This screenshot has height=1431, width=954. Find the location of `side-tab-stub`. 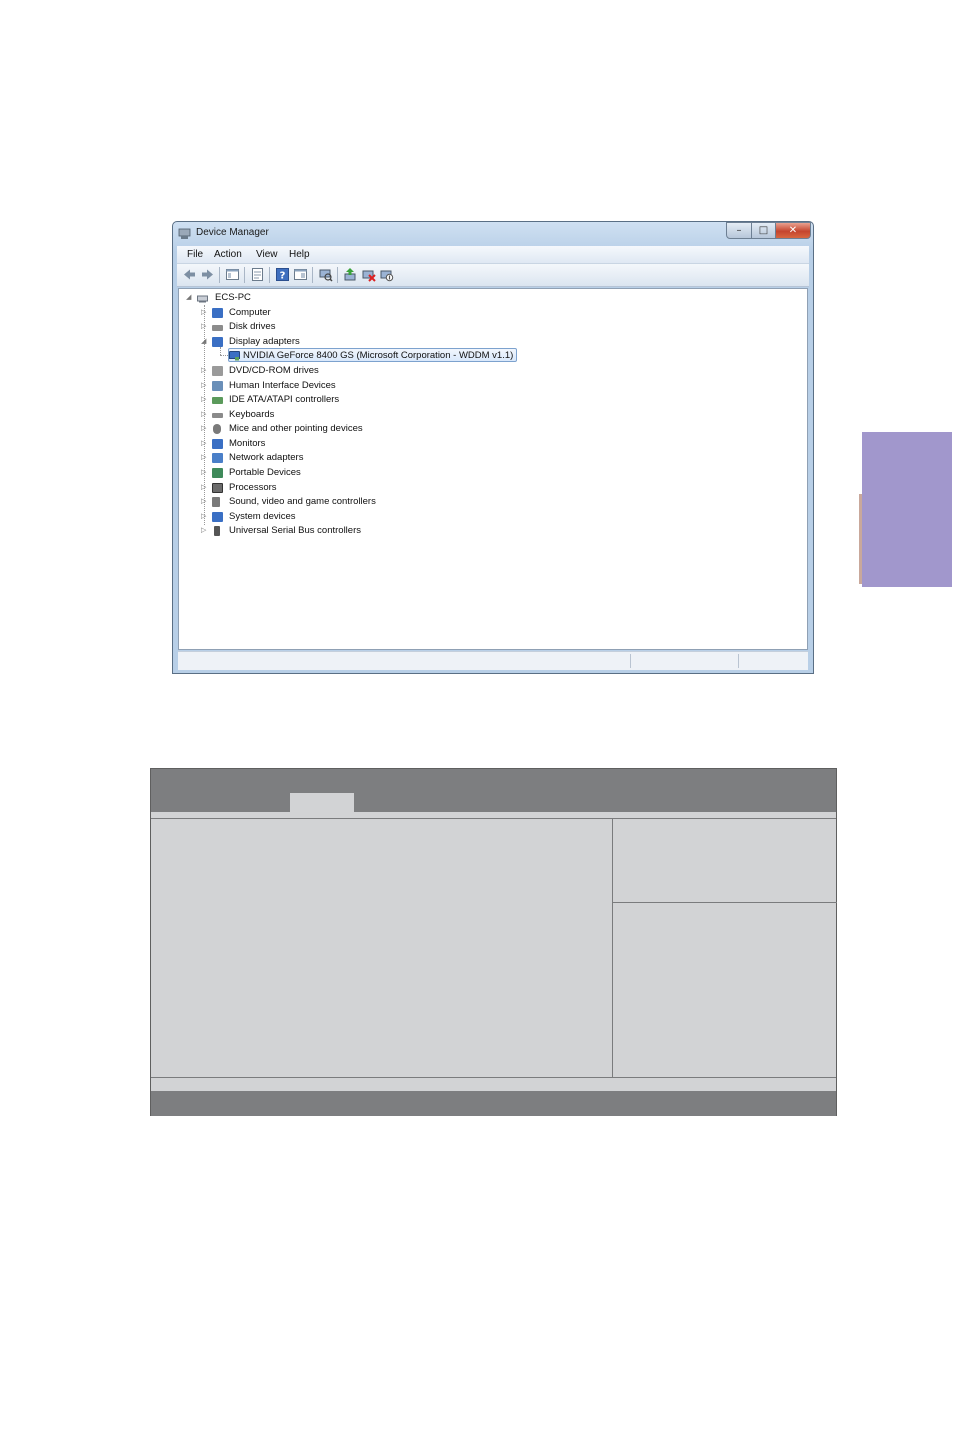

side-tab-stub is located at coordinates (860, 539).